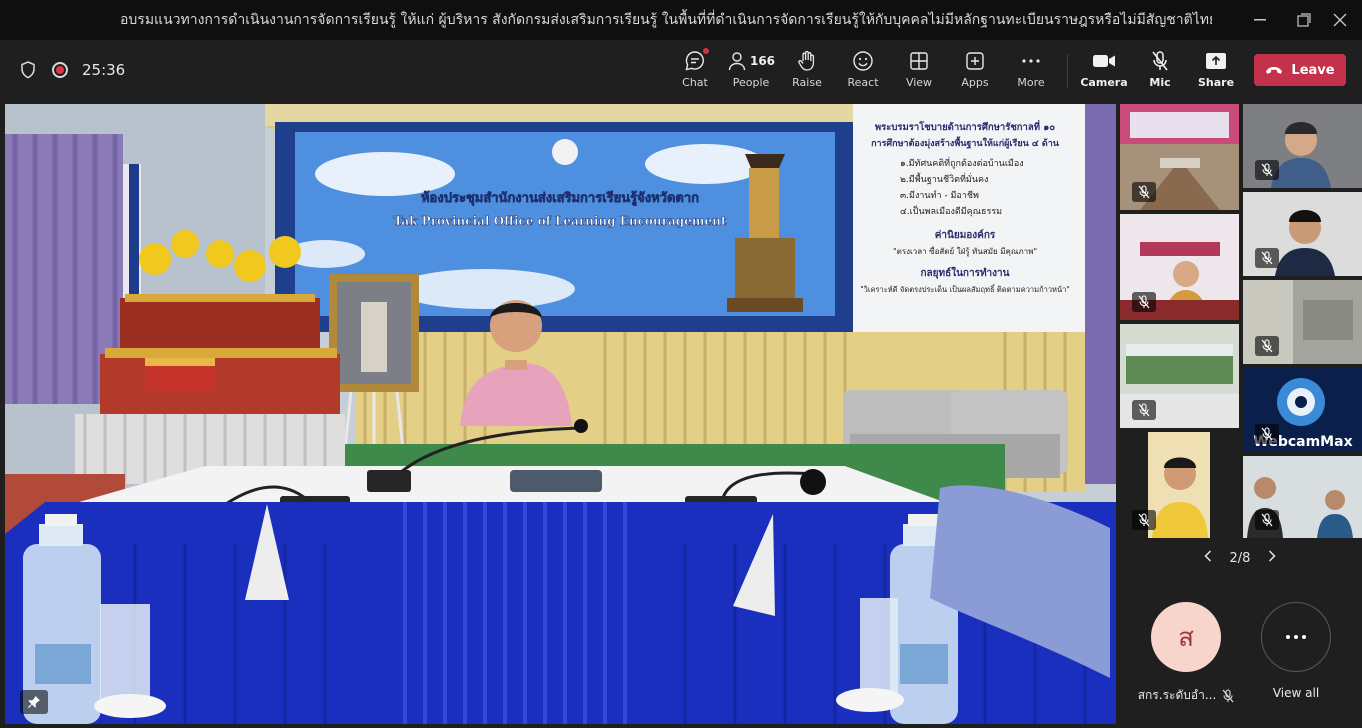  Describe the element at coordinates (751, 82) in the screenshot. I see `people-label: People` at that location.